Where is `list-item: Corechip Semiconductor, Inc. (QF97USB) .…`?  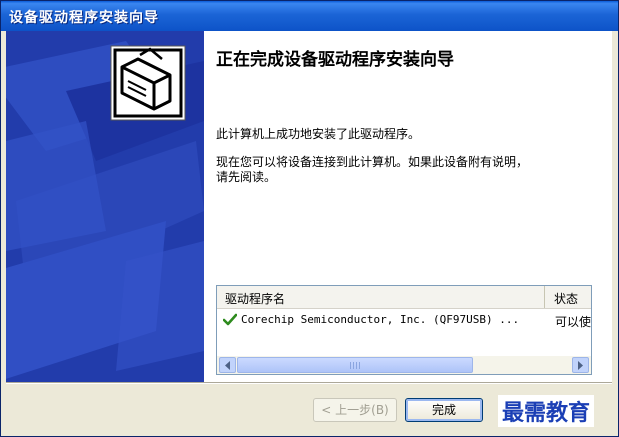
list-item: Corechip Semiconductor, Inc. (QF97USB) .… is located at coordinates (404, 320).